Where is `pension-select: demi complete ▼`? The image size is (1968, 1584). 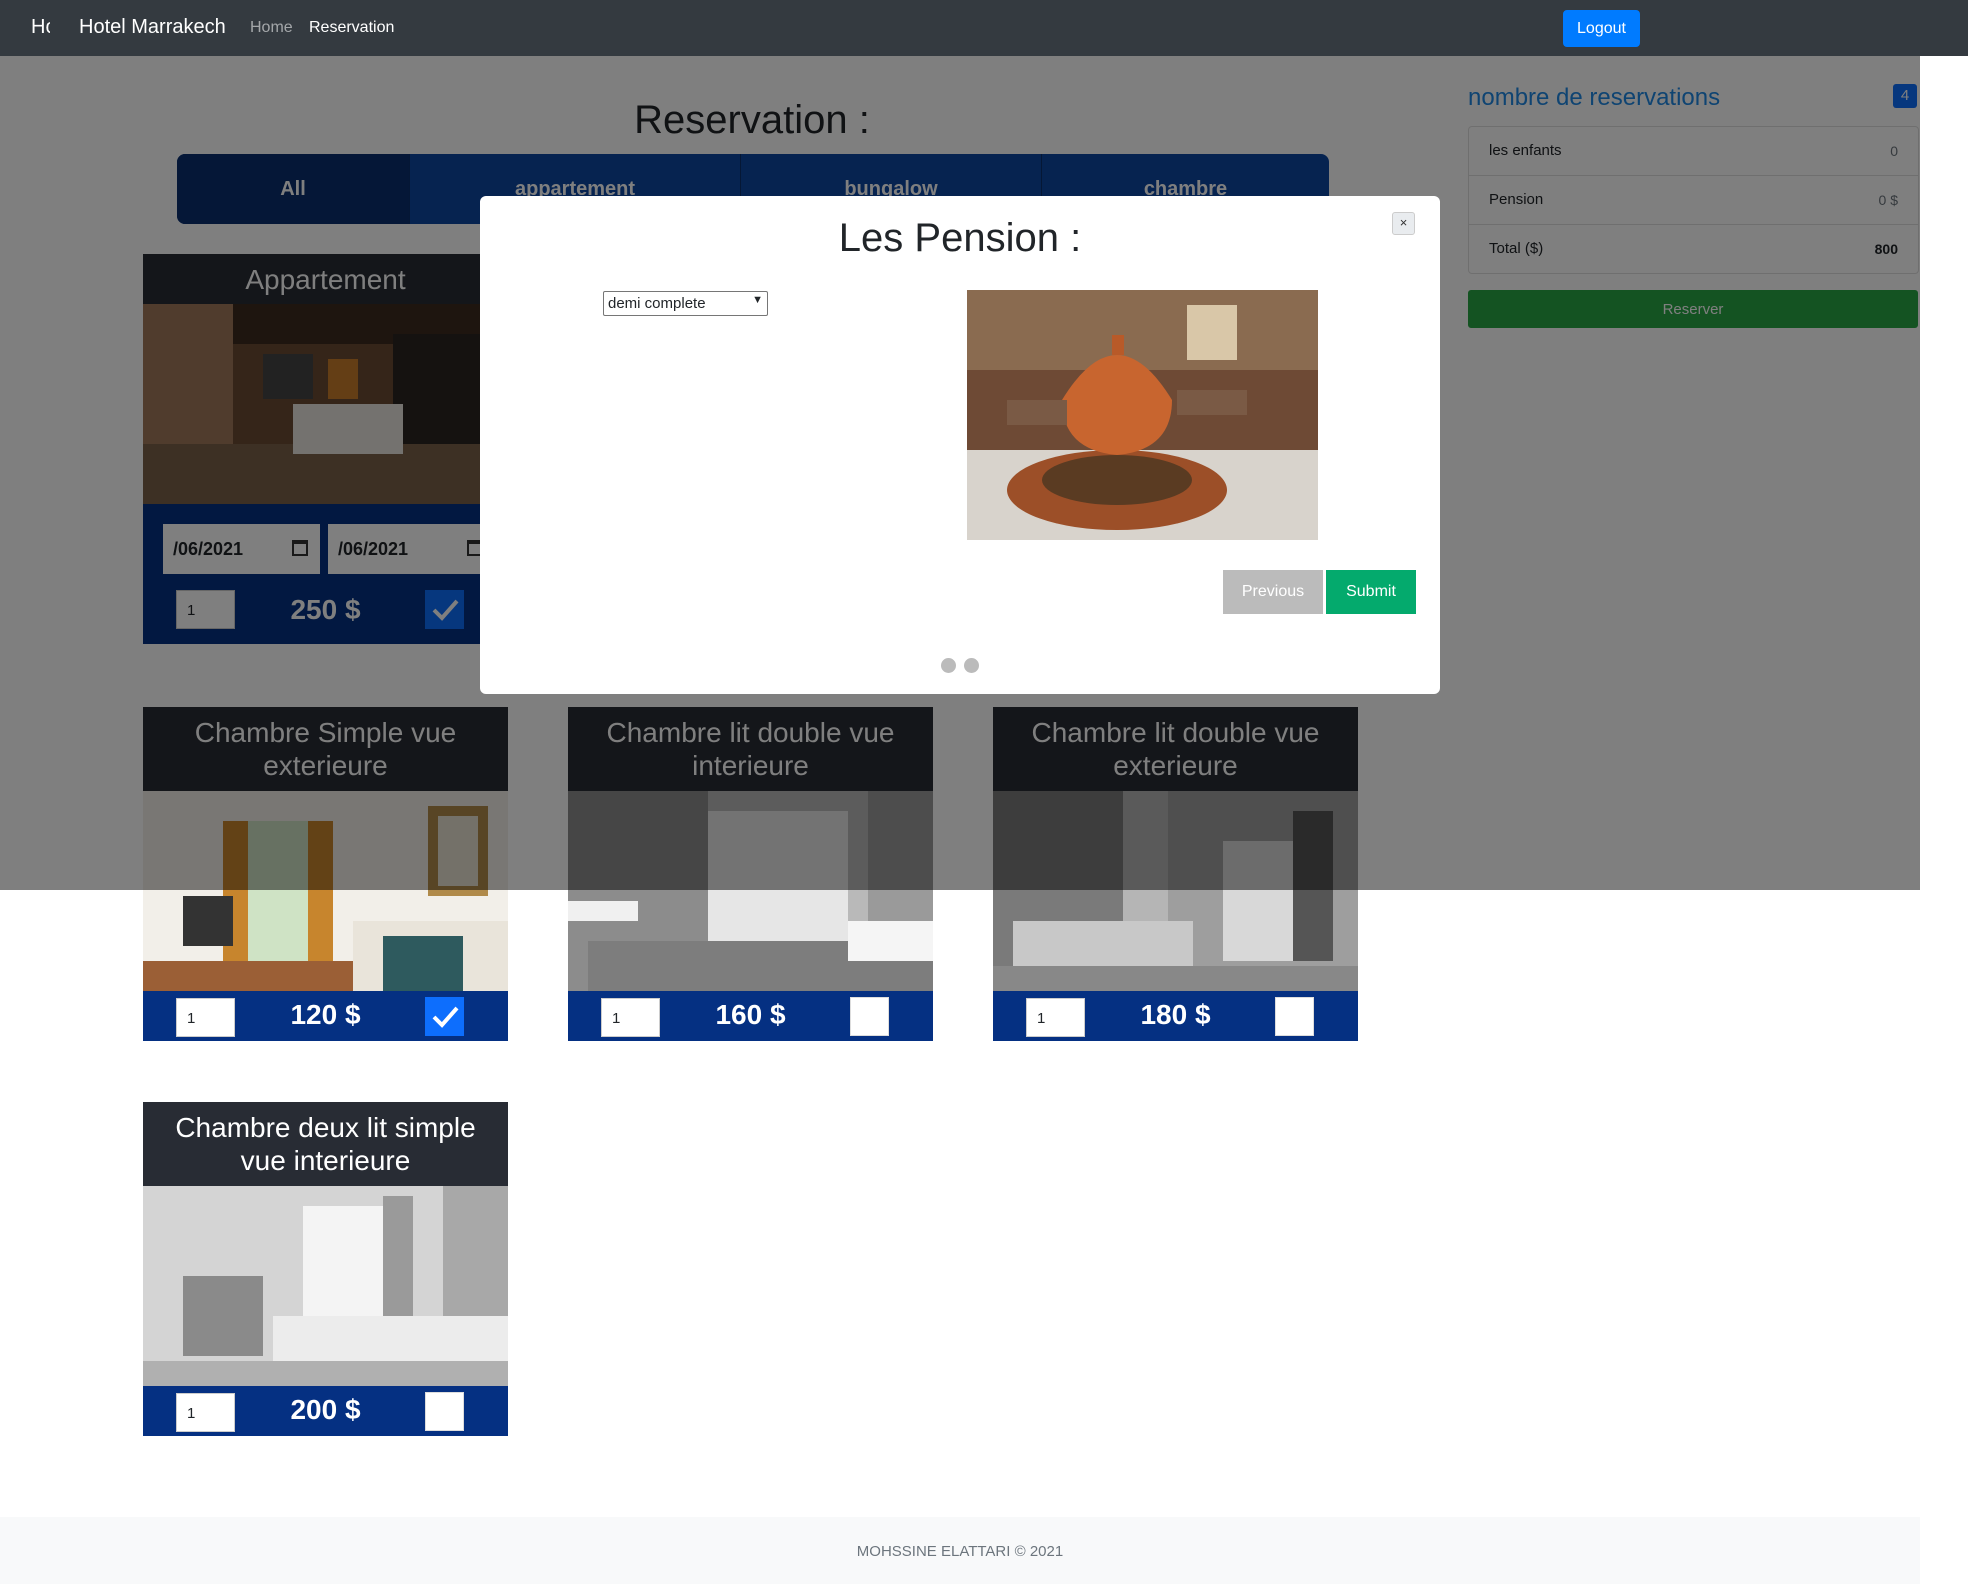
pension-select: demi complete ▼ is located at coordinates (685, 303).